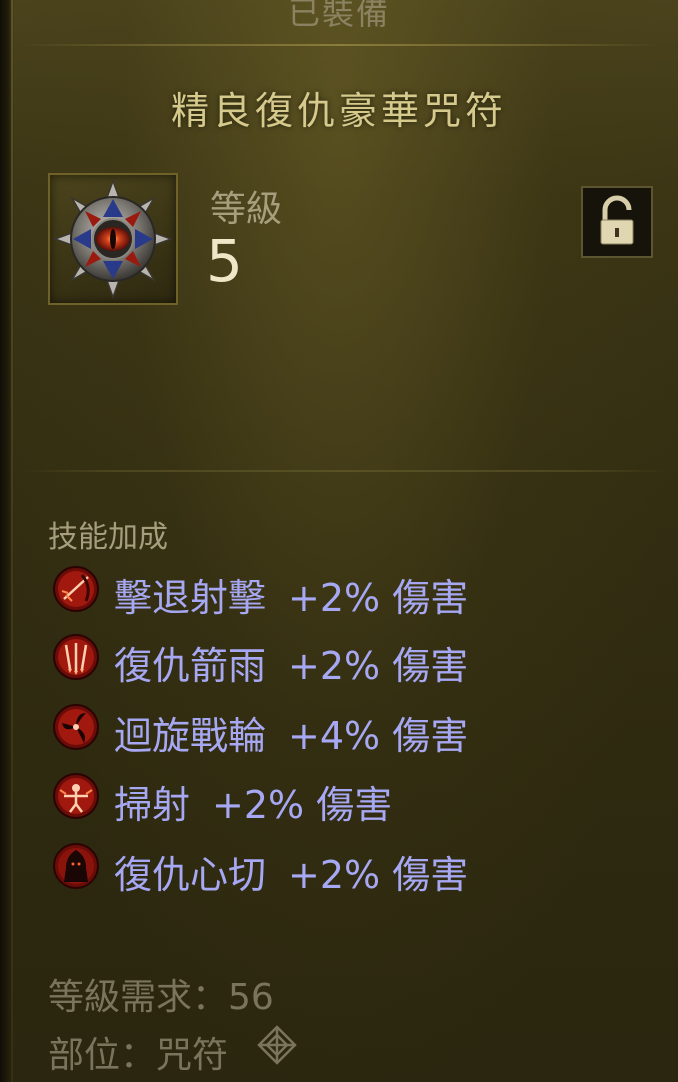 The image size is (678, 1082). Describe the element at coordinates (12, 541) in the screenshot. I see `panel-border-line` at that location.